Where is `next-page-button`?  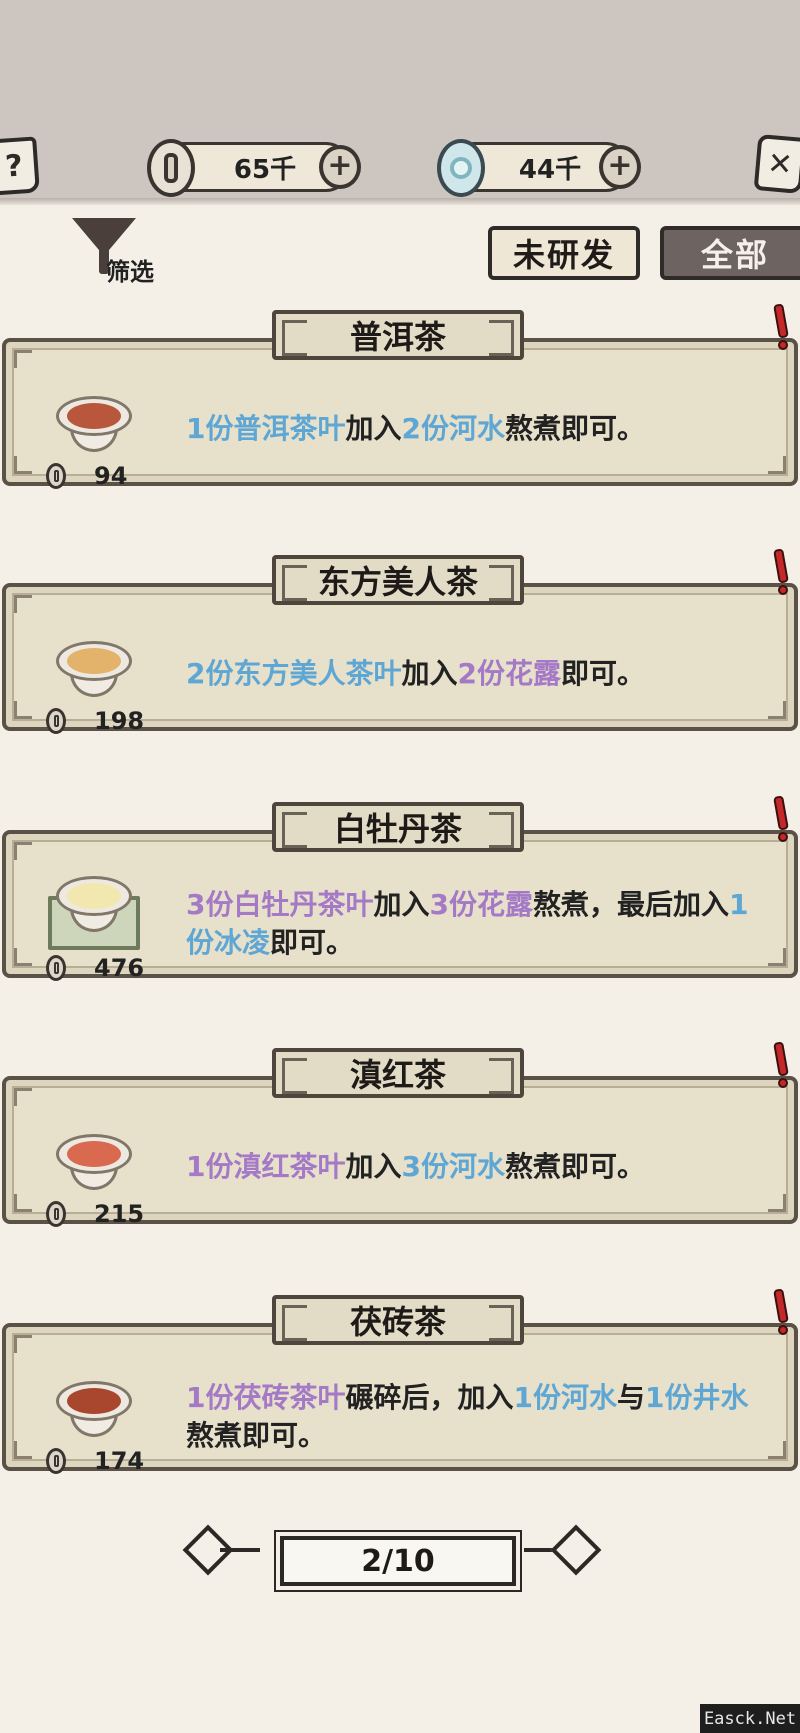
next-page-button is located at coordinates (563, 1550).